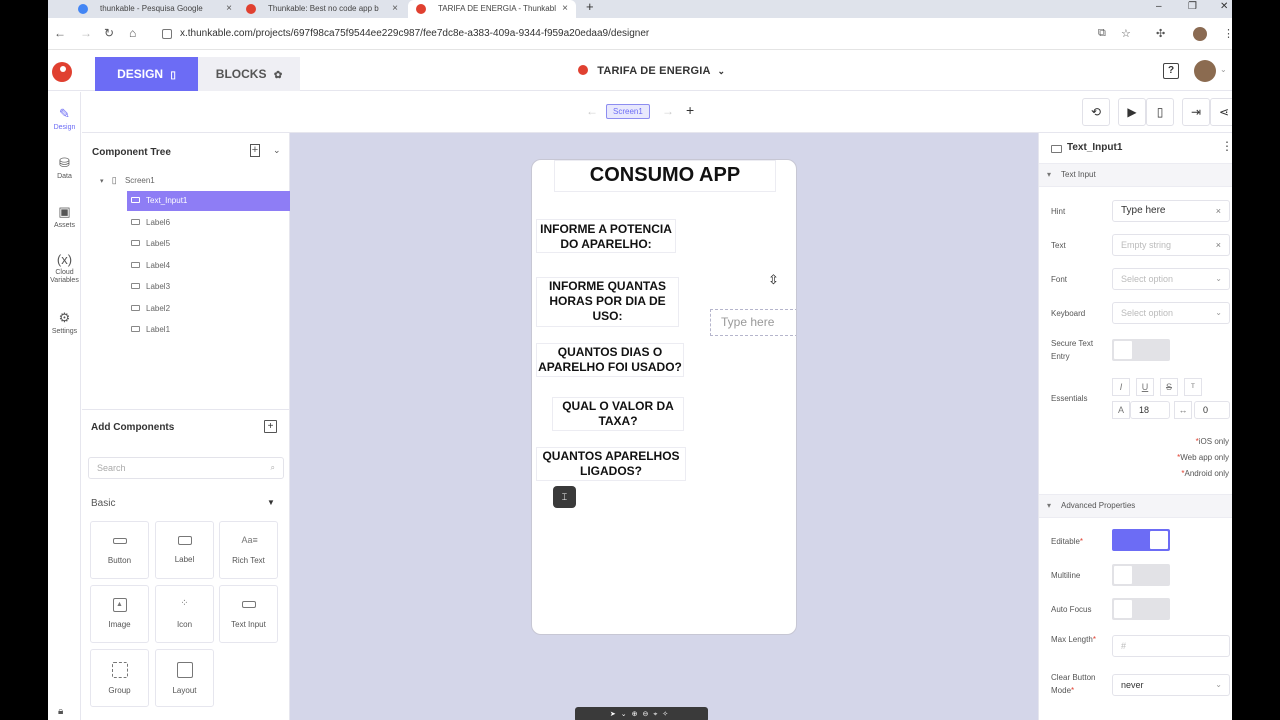 This screenshot has width=1280, height=720. What do you see at coordinates (64, 167) in the screenshot?
I see `nav-data: ⛁ Data` at bounding box center [64, 167].